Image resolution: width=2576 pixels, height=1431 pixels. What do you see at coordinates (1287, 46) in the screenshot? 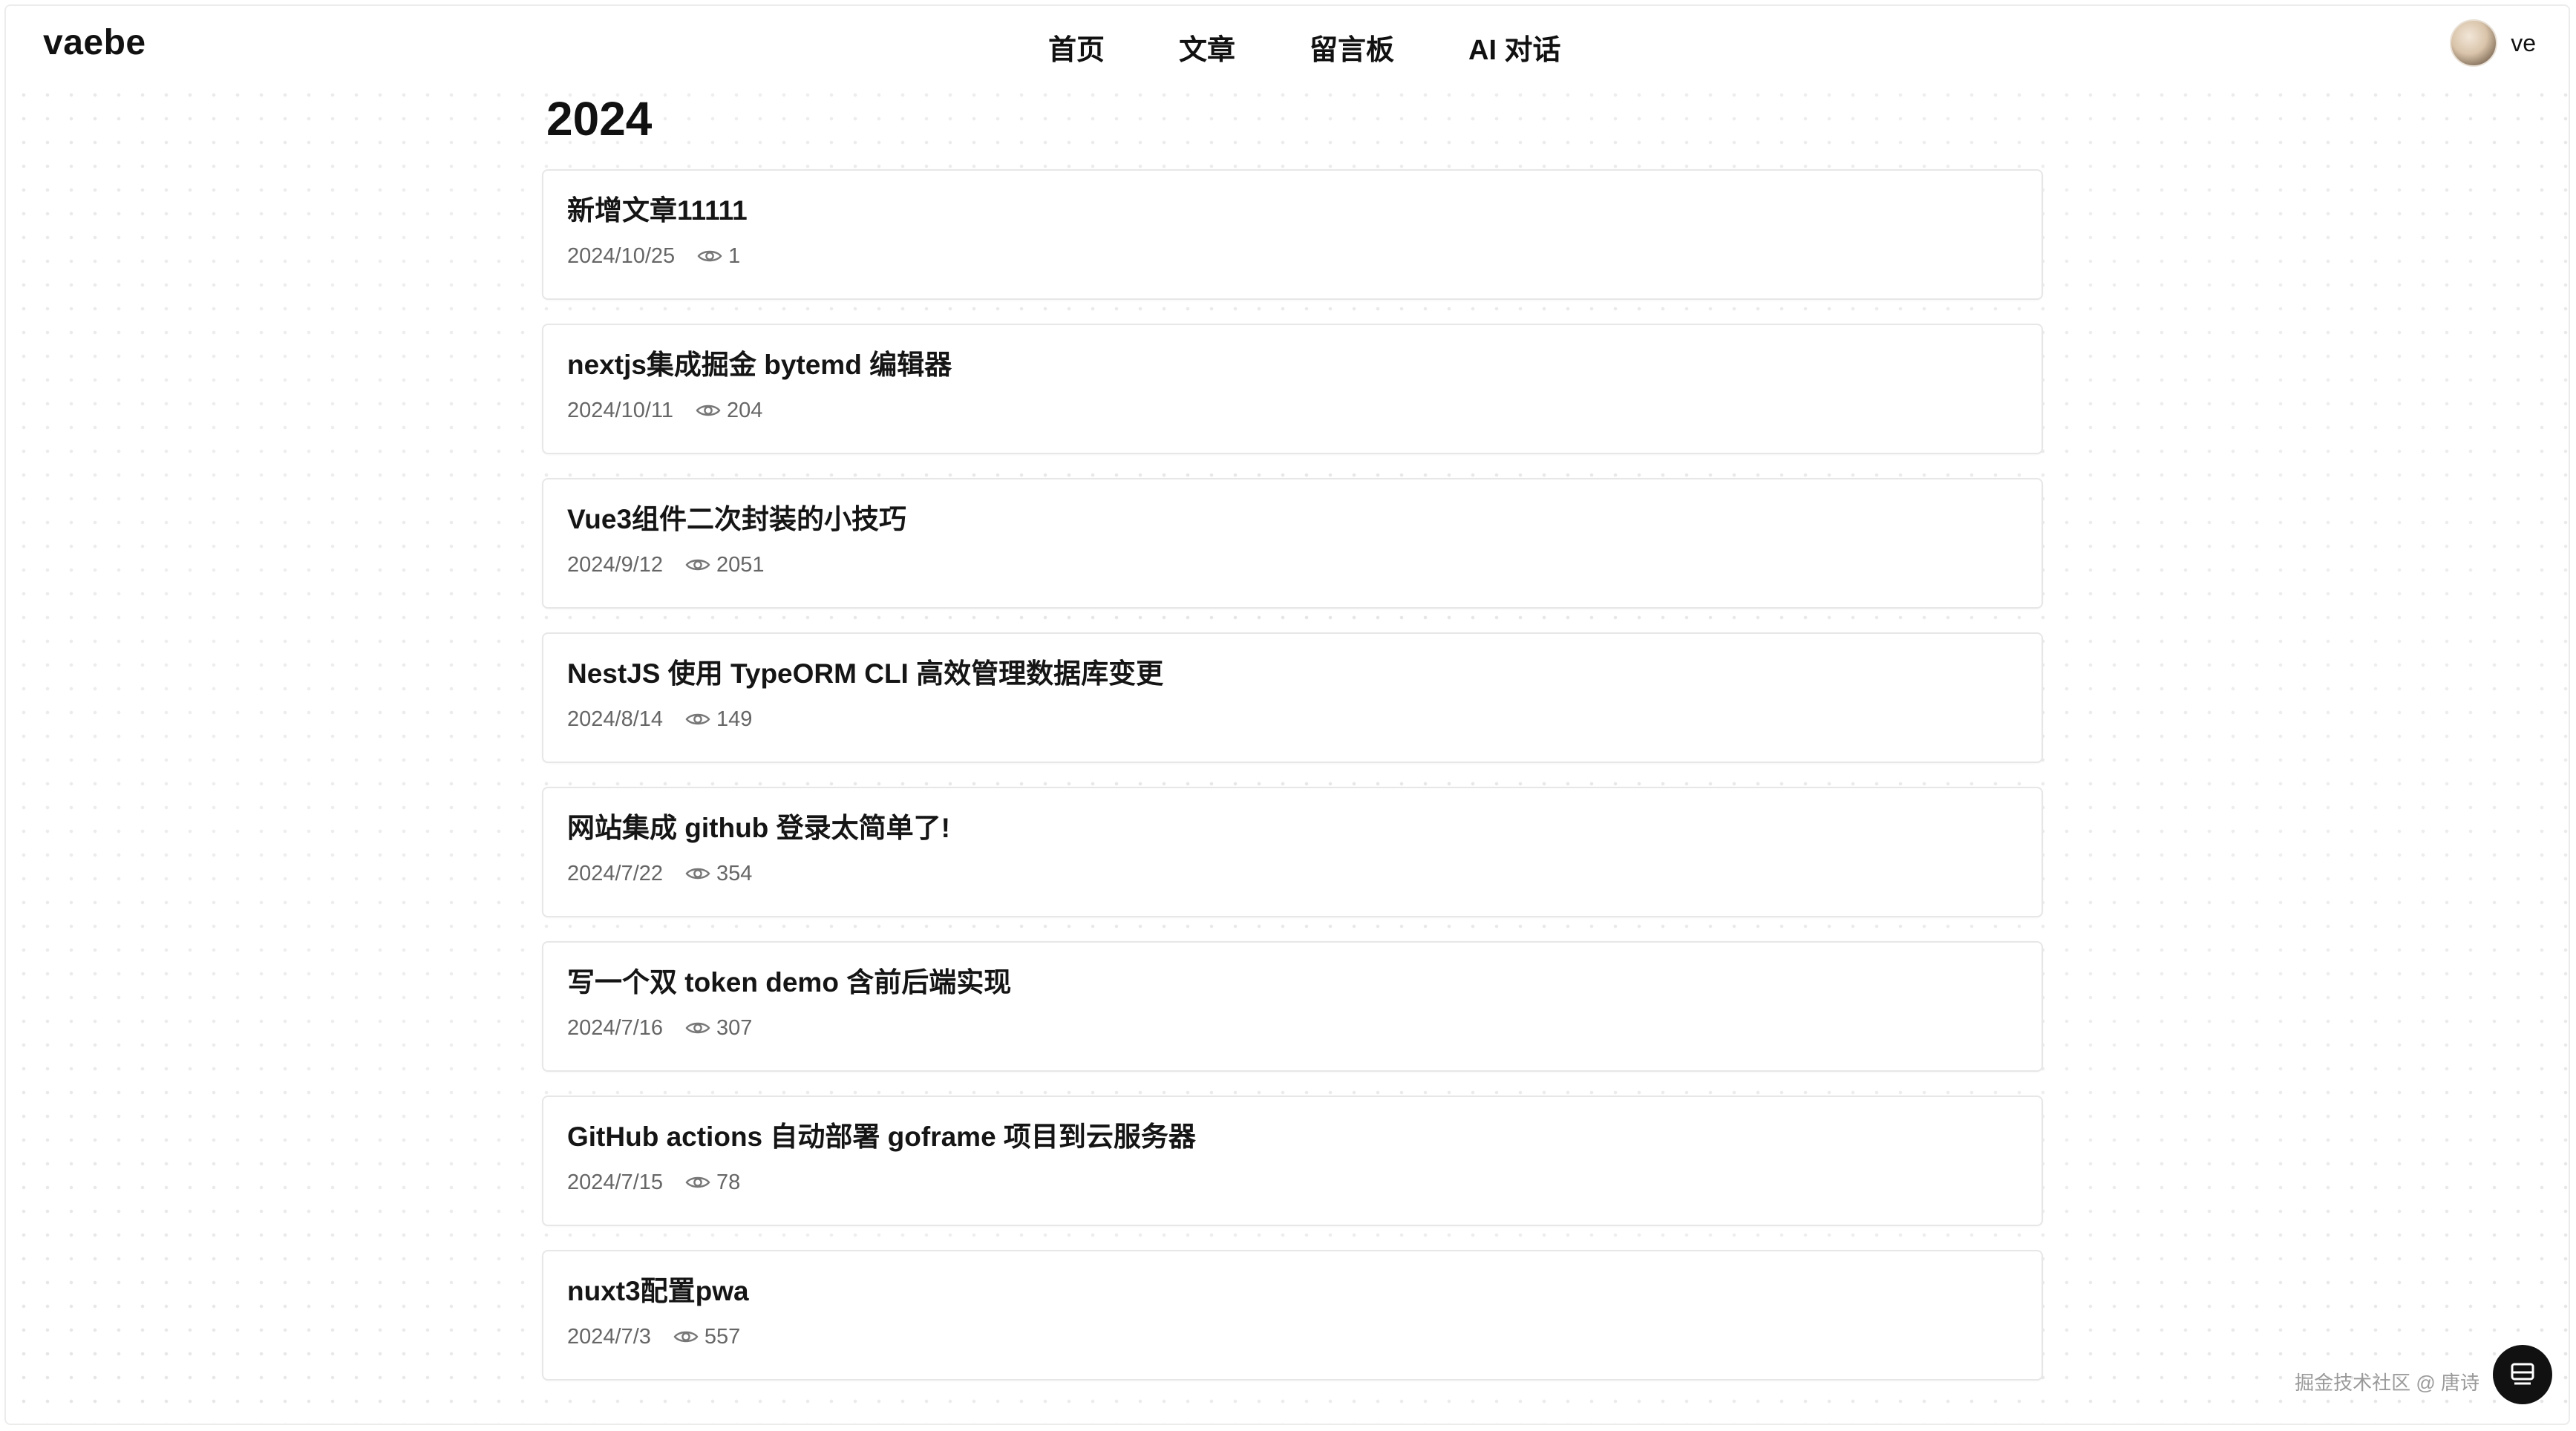
I see `top-nav-bar: vaebe 首页 文章 留言板 AI 对话 ve` at bounding box center [1287, 46].